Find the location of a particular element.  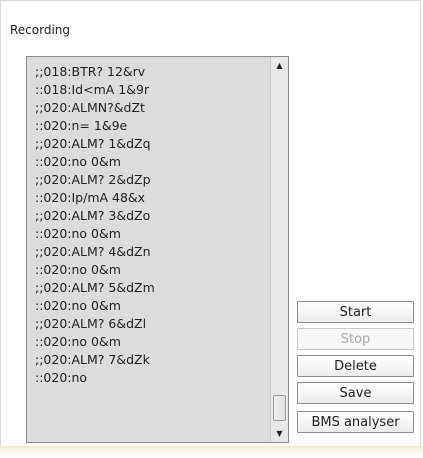

log-line: ::020:no is located at coordinates (61, 378).